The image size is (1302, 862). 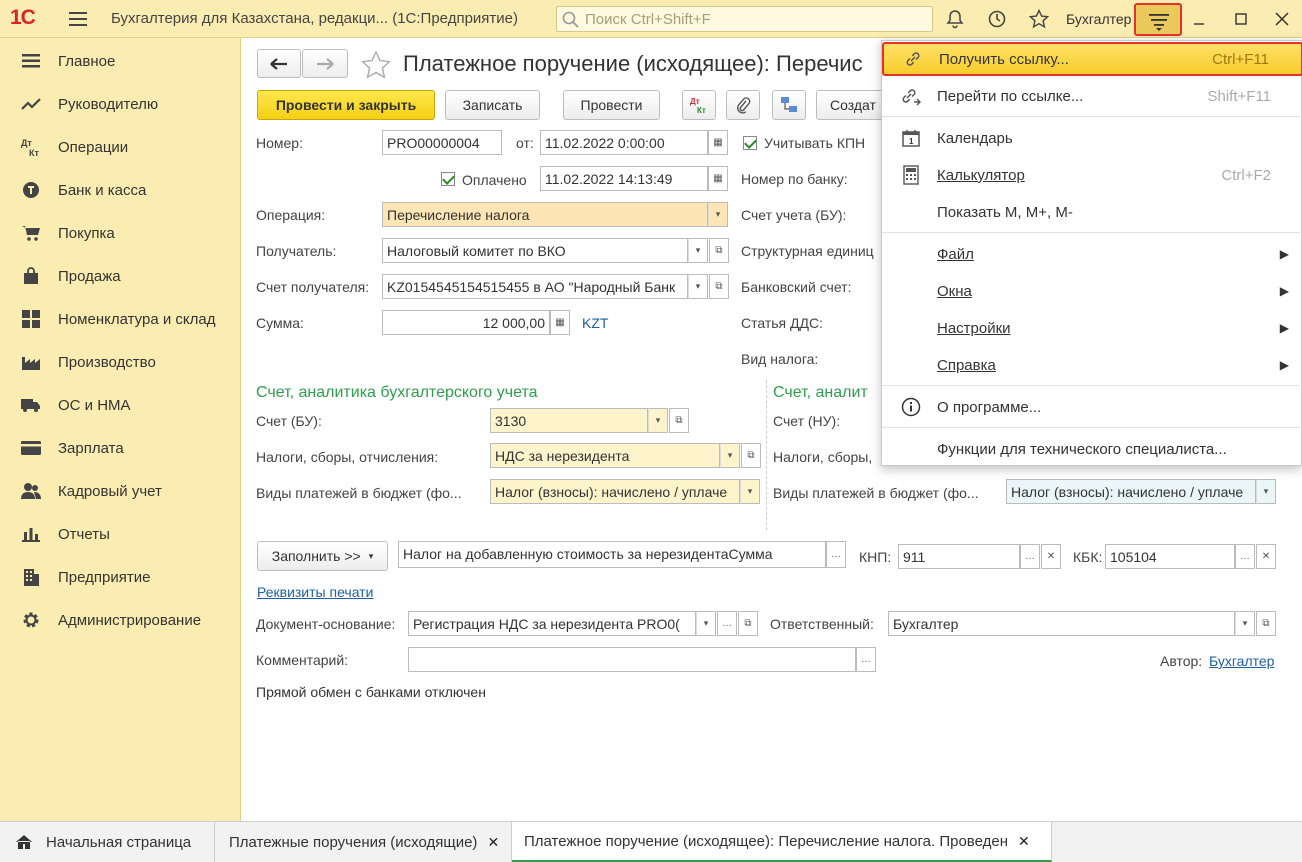 What do you see at coordinates (120, 233) in the screenshot?
I see `sidebar-item: Покупка` at bounding box center [120, 233].